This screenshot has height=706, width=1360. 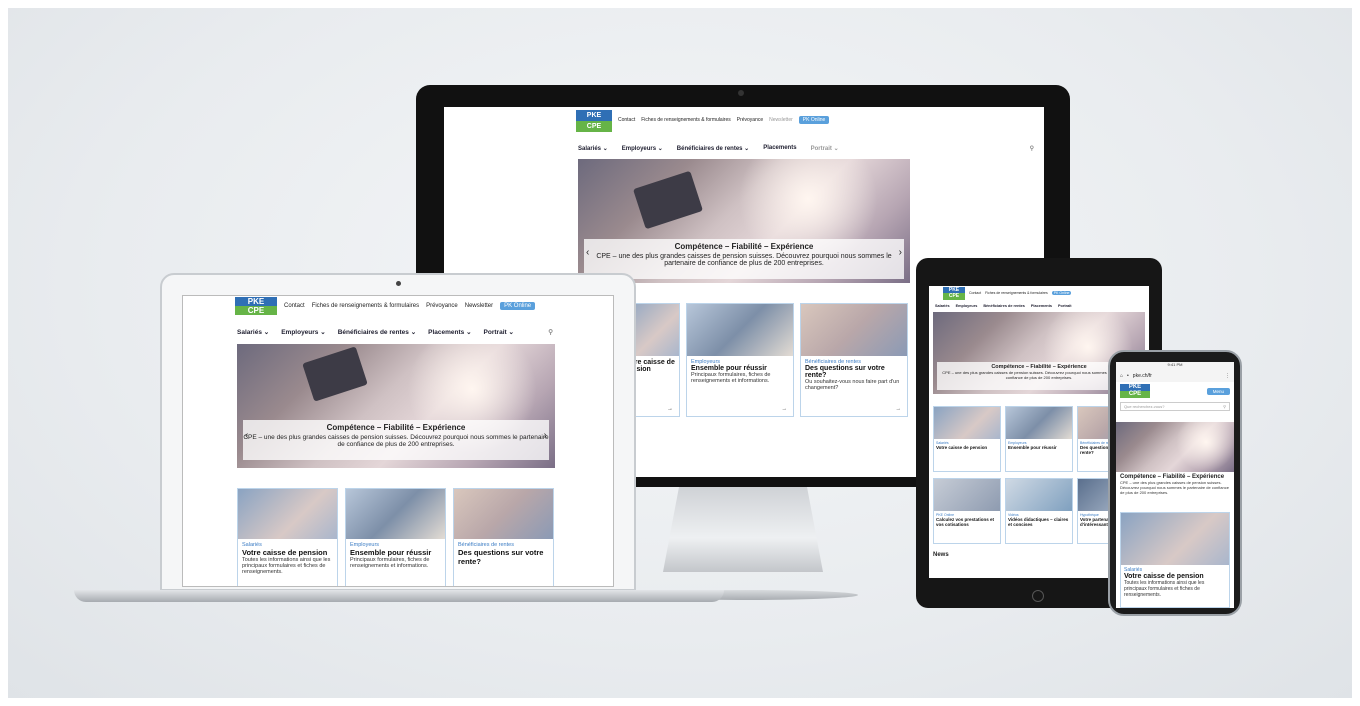 What do you see at coordinates (967, 306) in the screenshot?
I see `nav-employeurs: Employeurs` at bounding box center [967, 306].